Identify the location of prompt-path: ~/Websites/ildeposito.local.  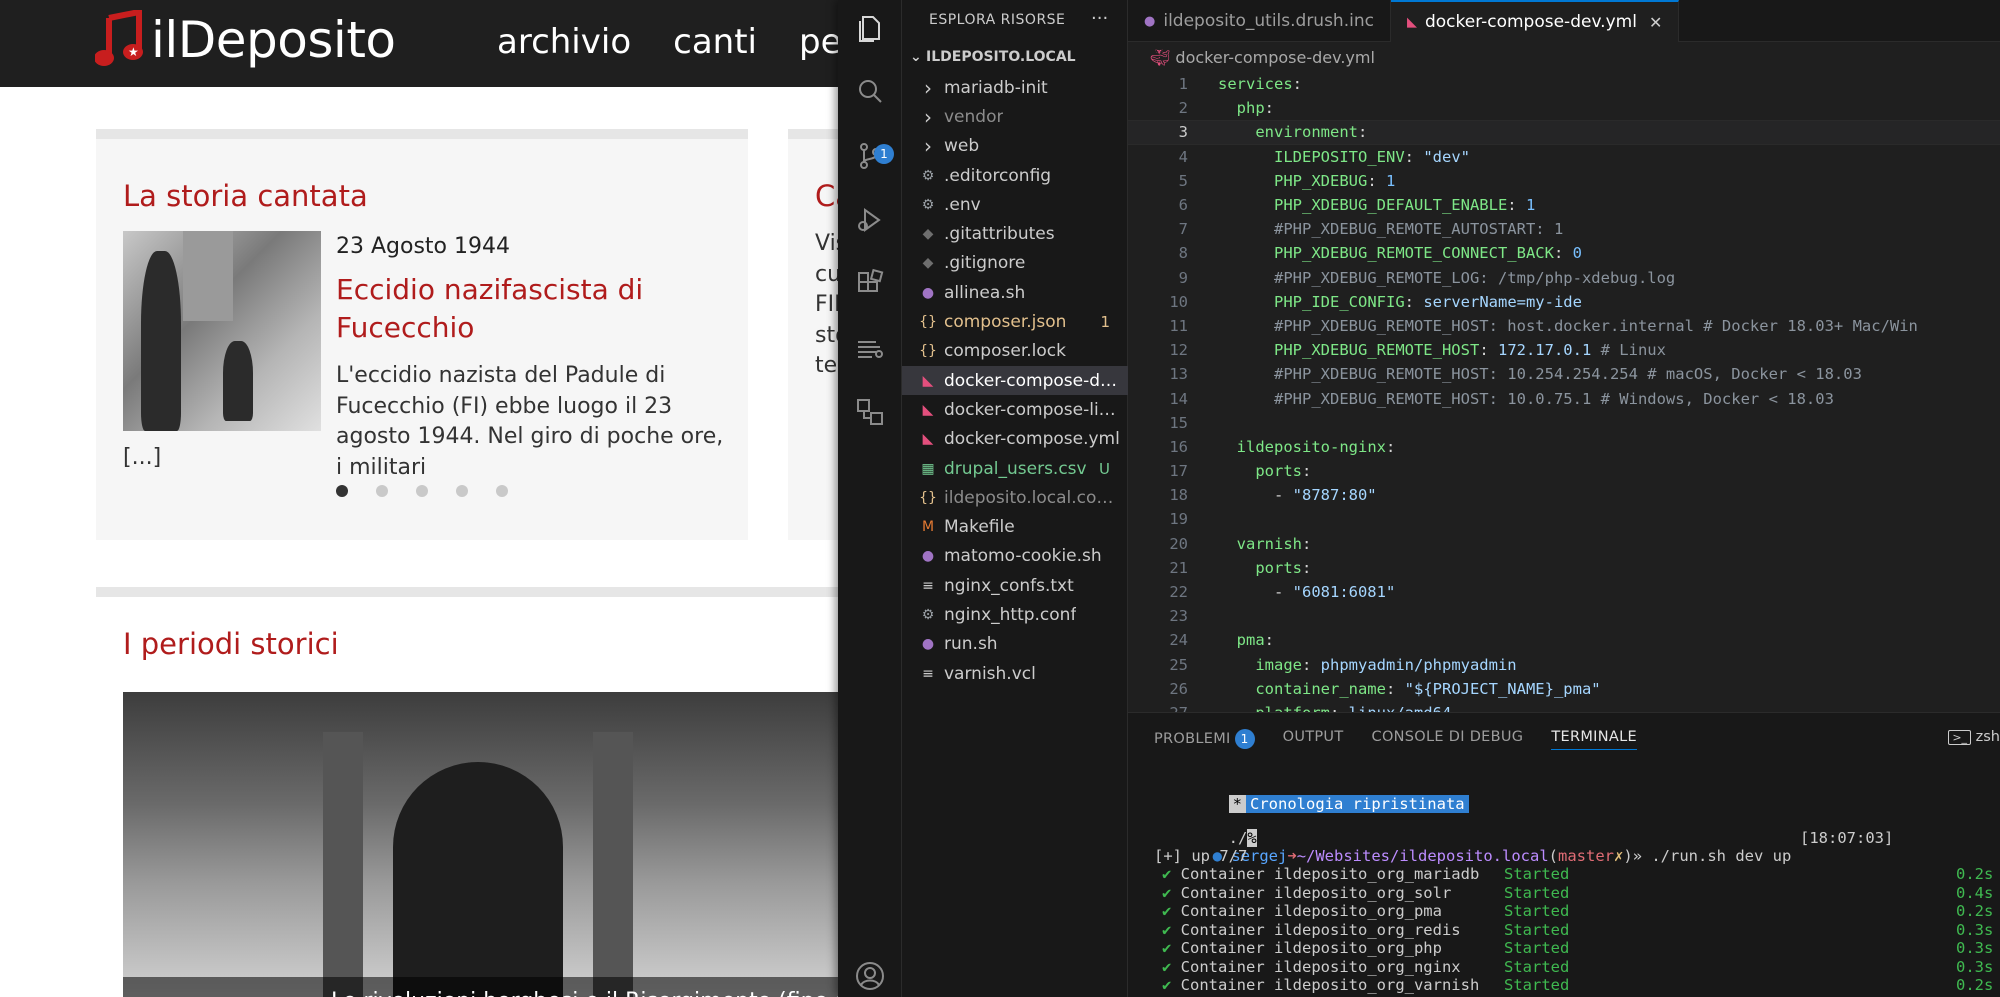
(1422, 856).